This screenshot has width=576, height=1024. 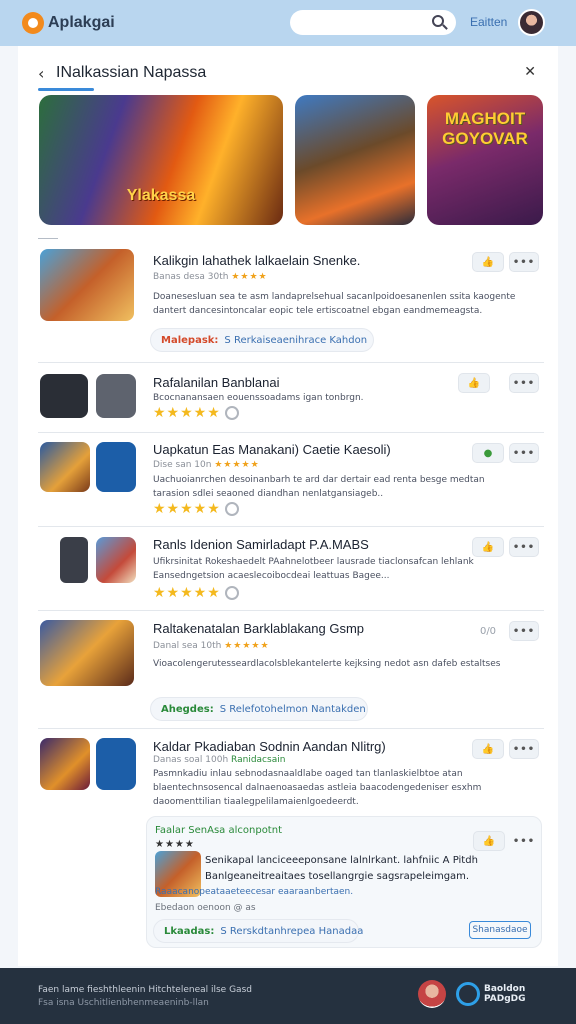 I want to click on chip-value: S Rerkaiseaenihrace Kahdon, so click(x=296, y=340).